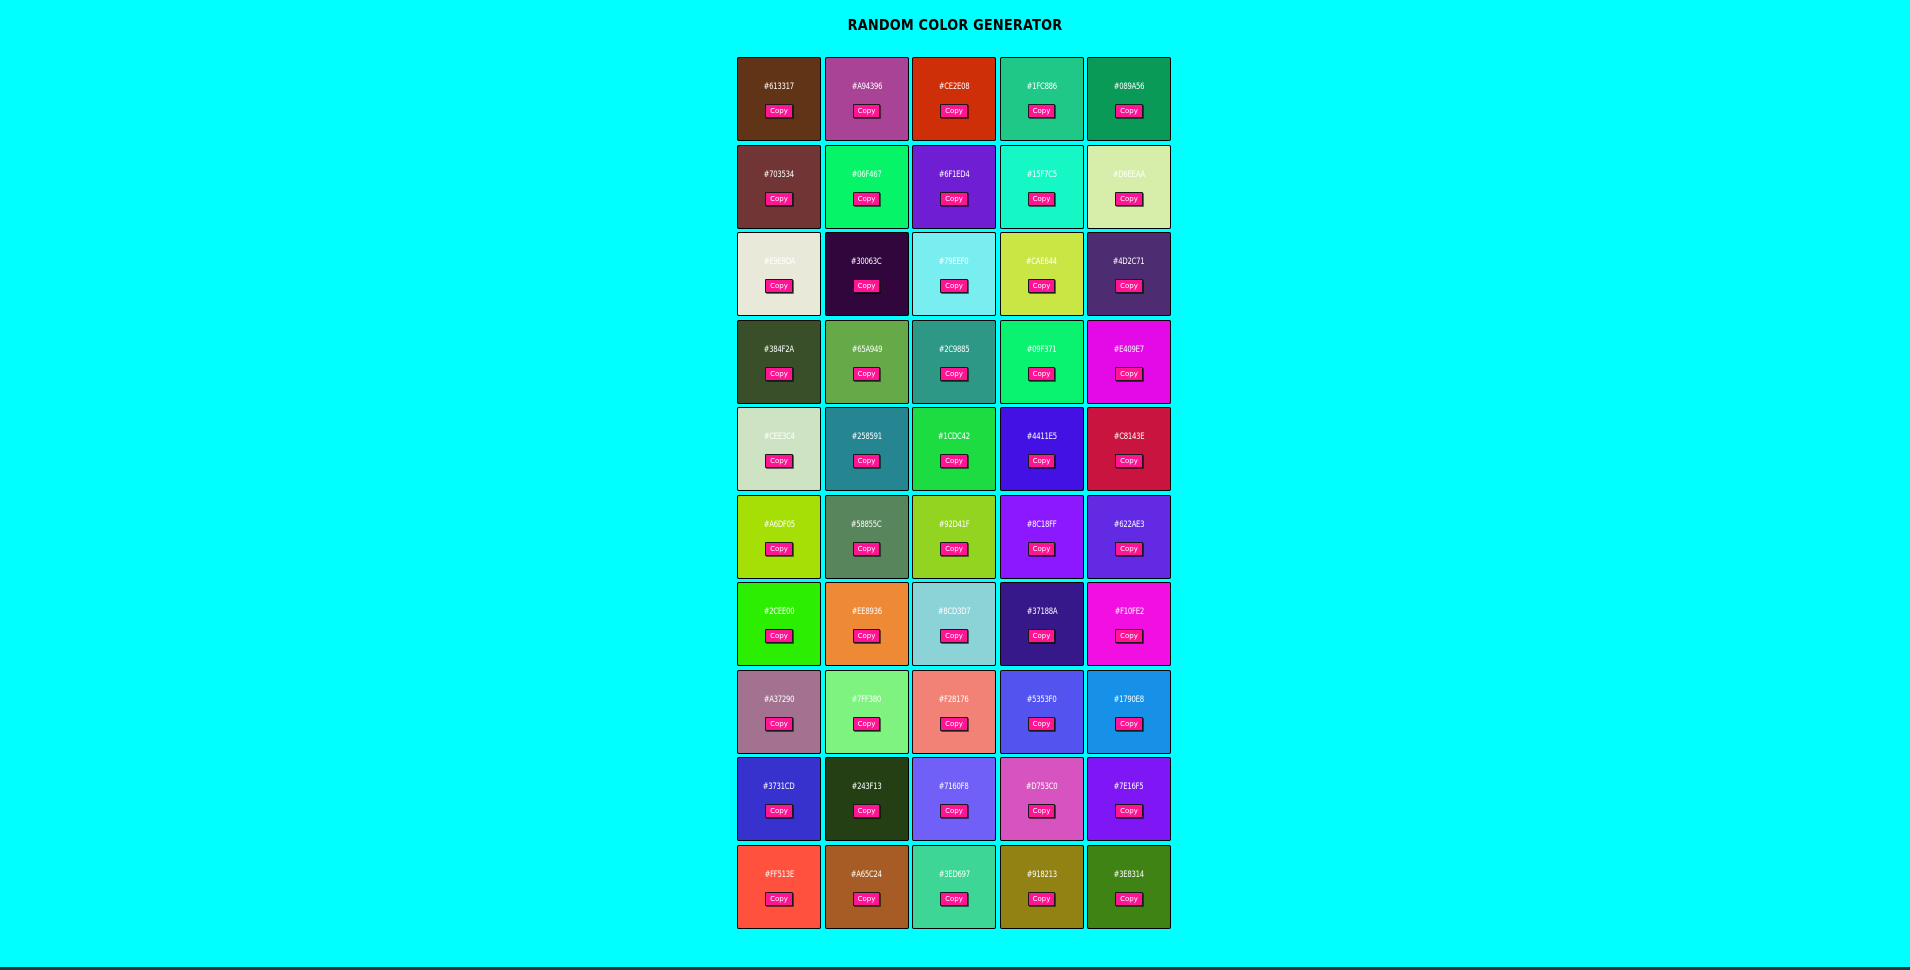 The height and width of the screenshot is (970, 1910). Describe the element at coordinates (954, 624) in the screenshot. I see `color-tile: #8CD3D7 Copy` at that location.